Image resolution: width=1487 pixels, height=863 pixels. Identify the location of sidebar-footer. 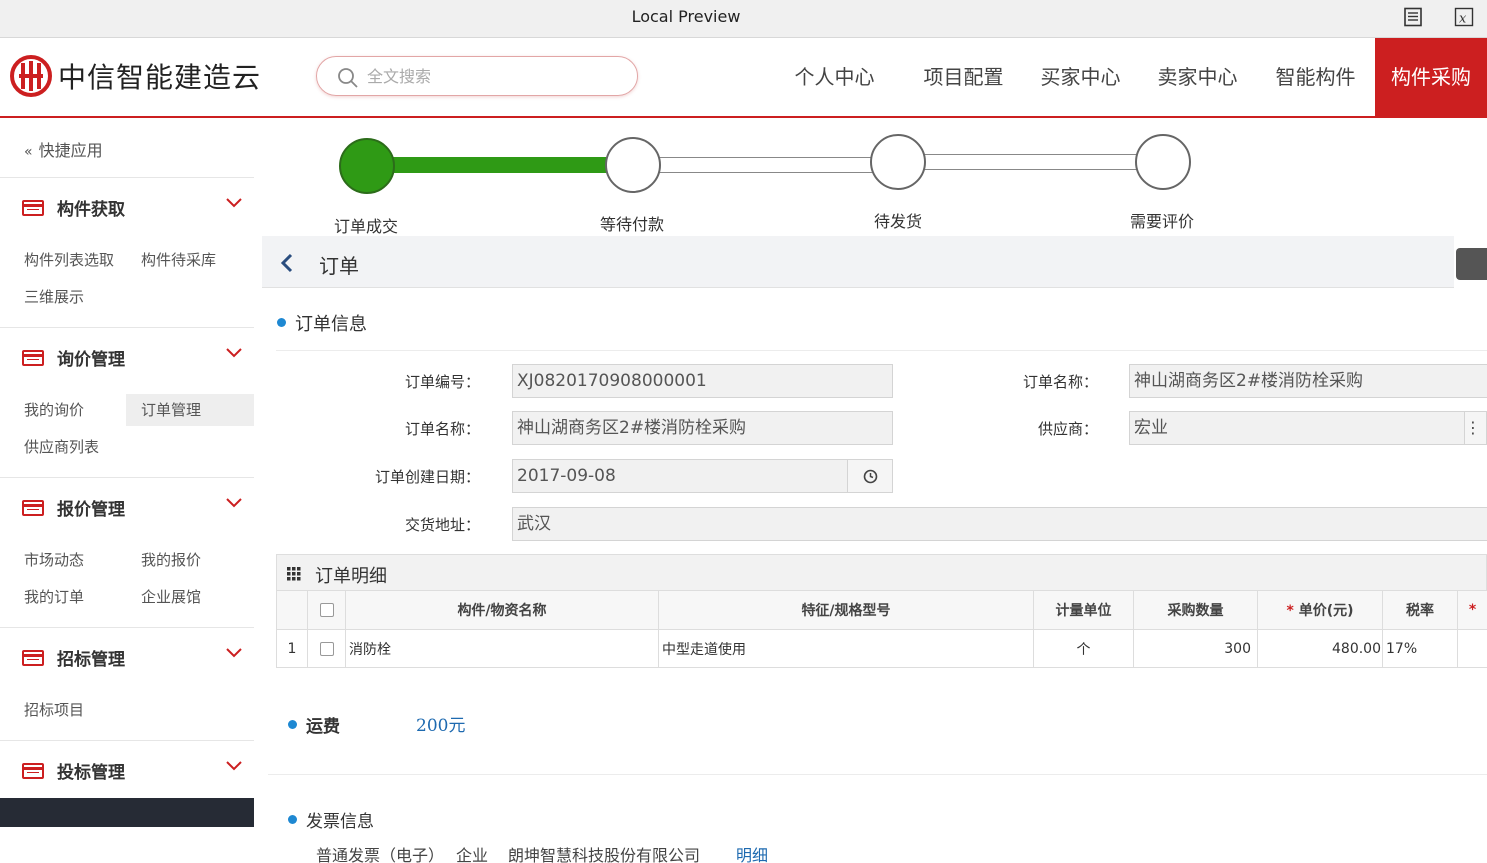
(127, 812).